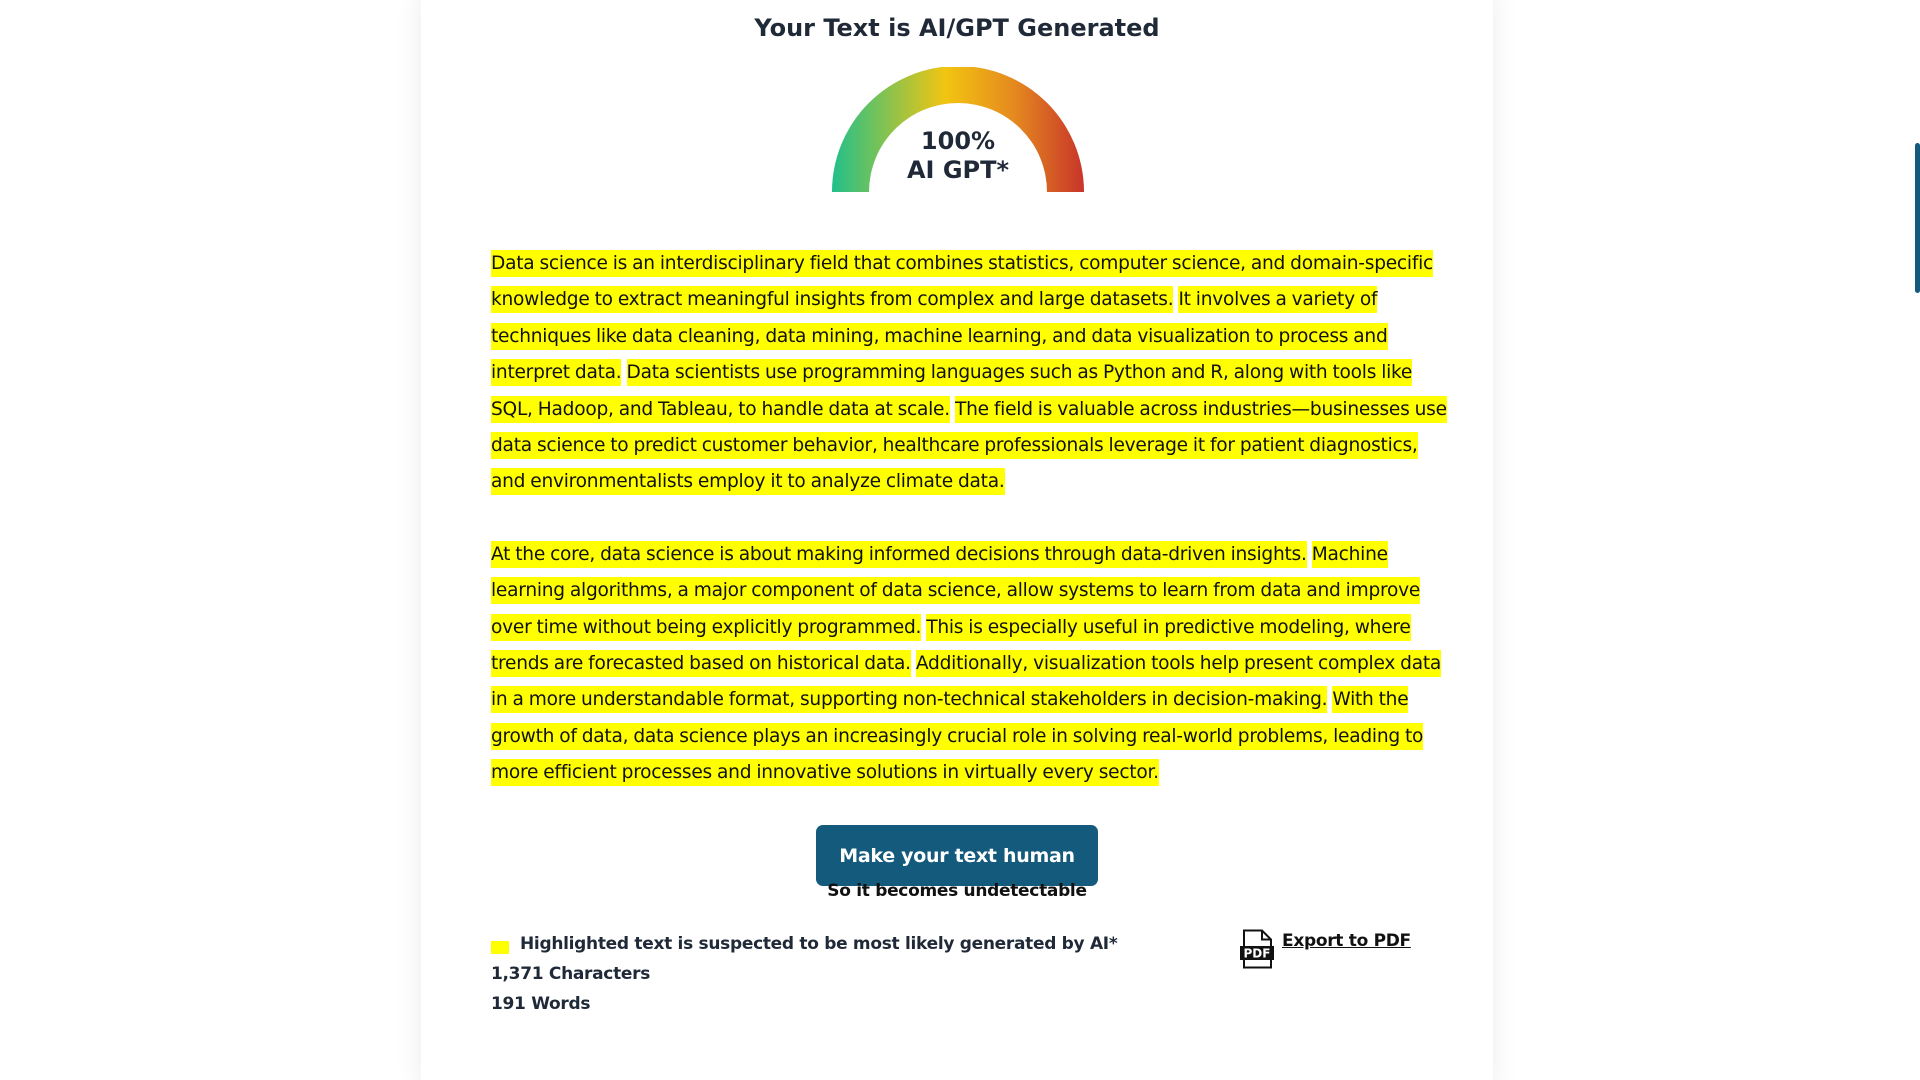  I want to click on pdf-file-icon: PDF, so click(1257, 949).